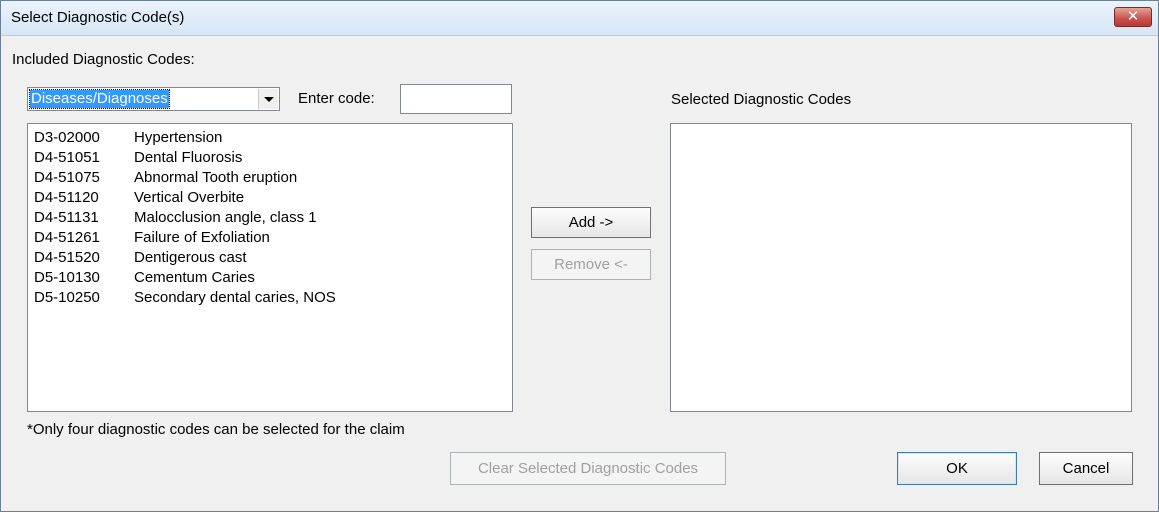 Image resolution: width=1159 pixels, height=512 pixels. Describe the element at coordinates (67, 277) in the screenshot. I see `list-item-code: D5-10130` at that location.